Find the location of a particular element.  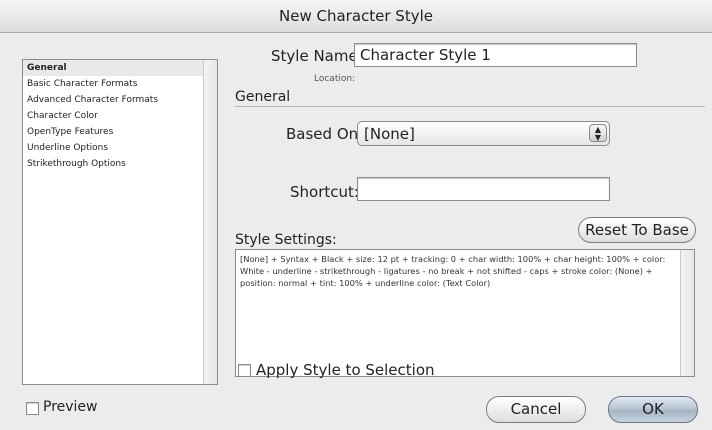

preview-checkbox is located at coordinates (32, 408).